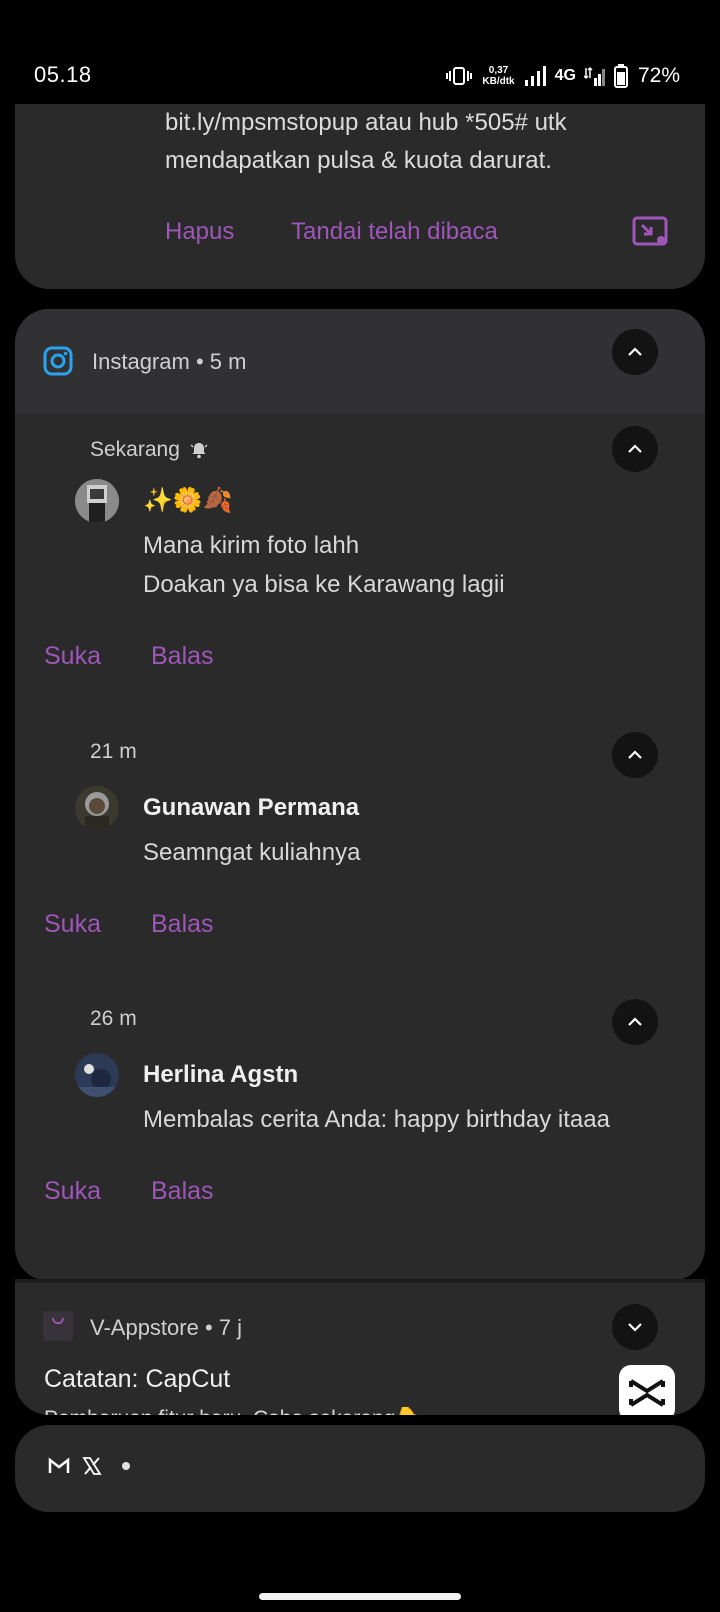  What do you see at coordinates (360, 52) in the screenshot?
I see `status-bar: 05.18 0,37 KB/dtk 4G 72%` at bounding box center [360, 52].